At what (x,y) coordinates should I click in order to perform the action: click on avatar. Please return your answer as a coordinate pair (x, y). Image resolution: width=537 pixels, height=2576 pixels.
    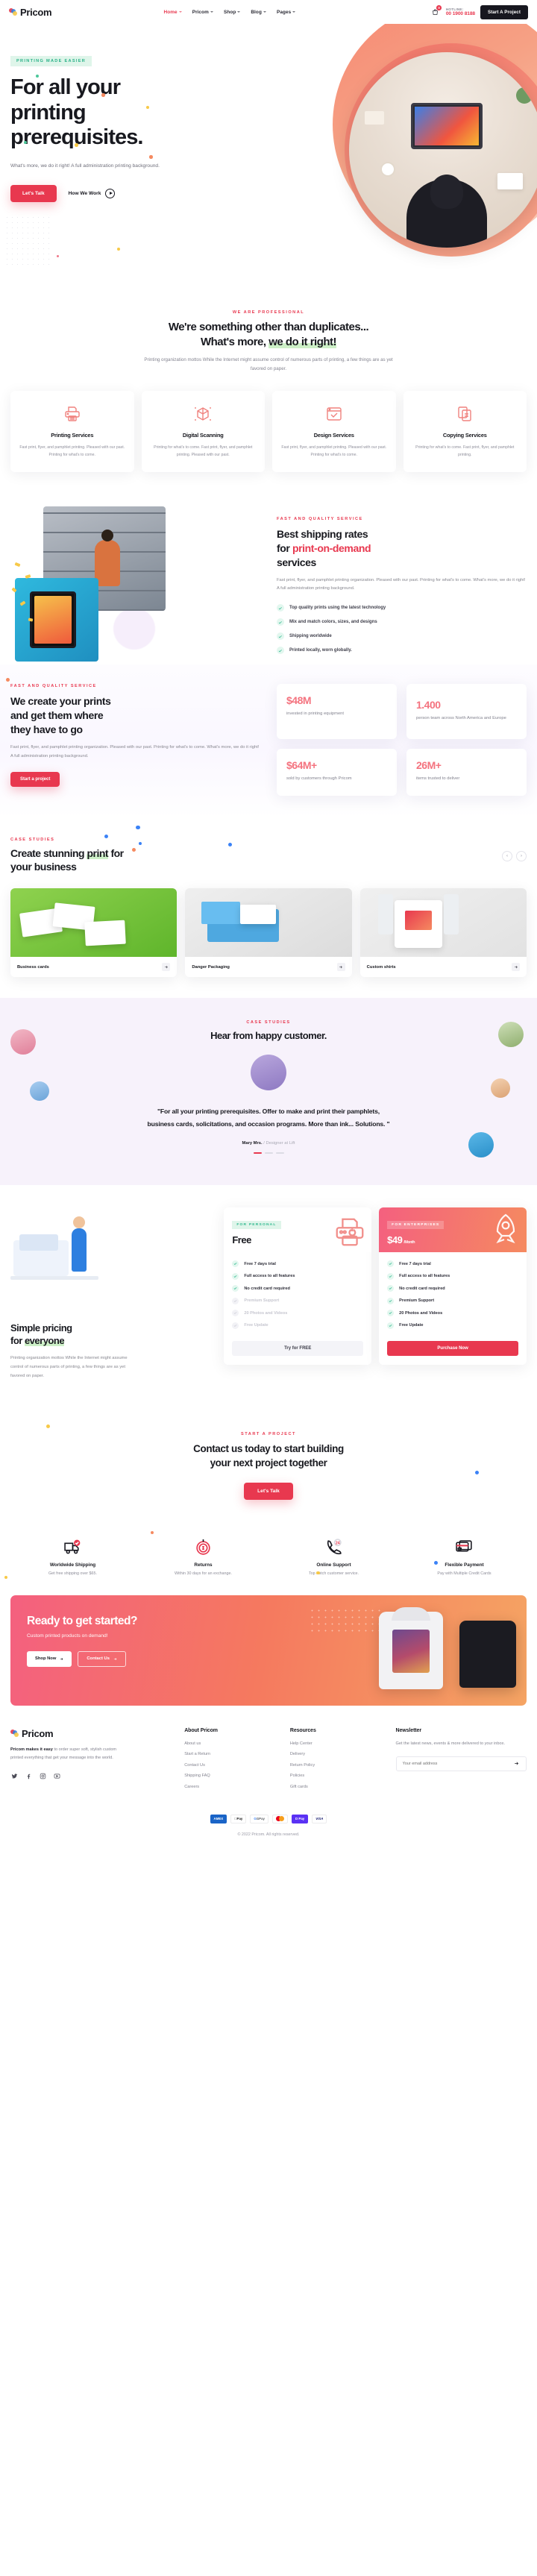
    Looking at the image, I should click on (268, 1072).